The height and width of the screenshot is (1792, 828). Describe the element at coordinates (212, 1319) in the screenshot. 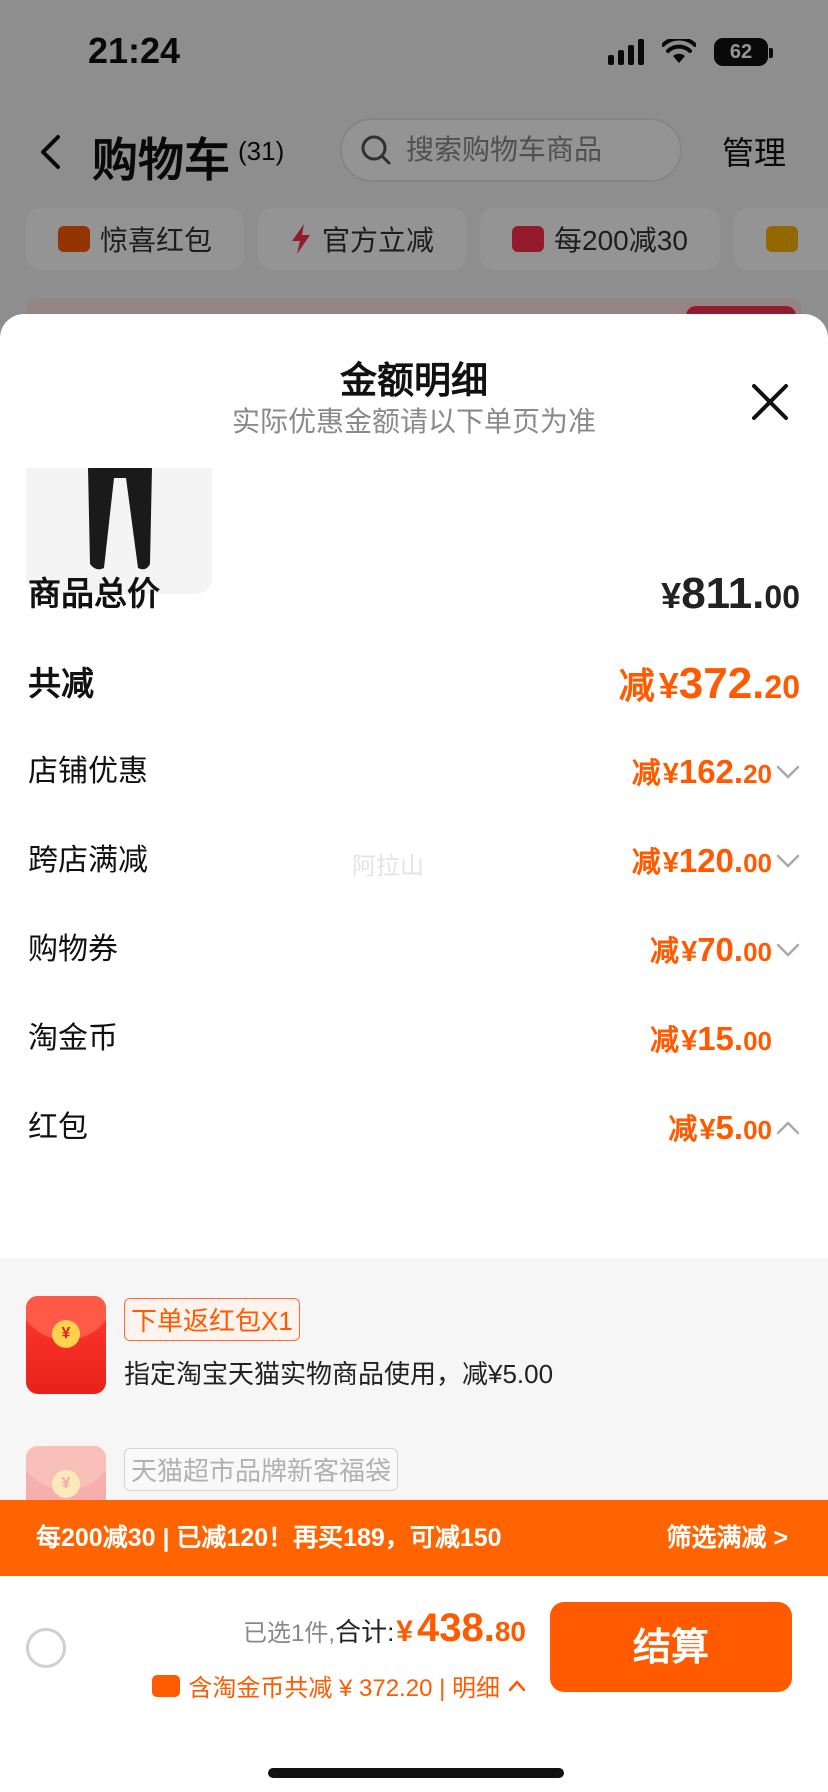

I see `red-packet-tag: 下单返红包X1` at that location.